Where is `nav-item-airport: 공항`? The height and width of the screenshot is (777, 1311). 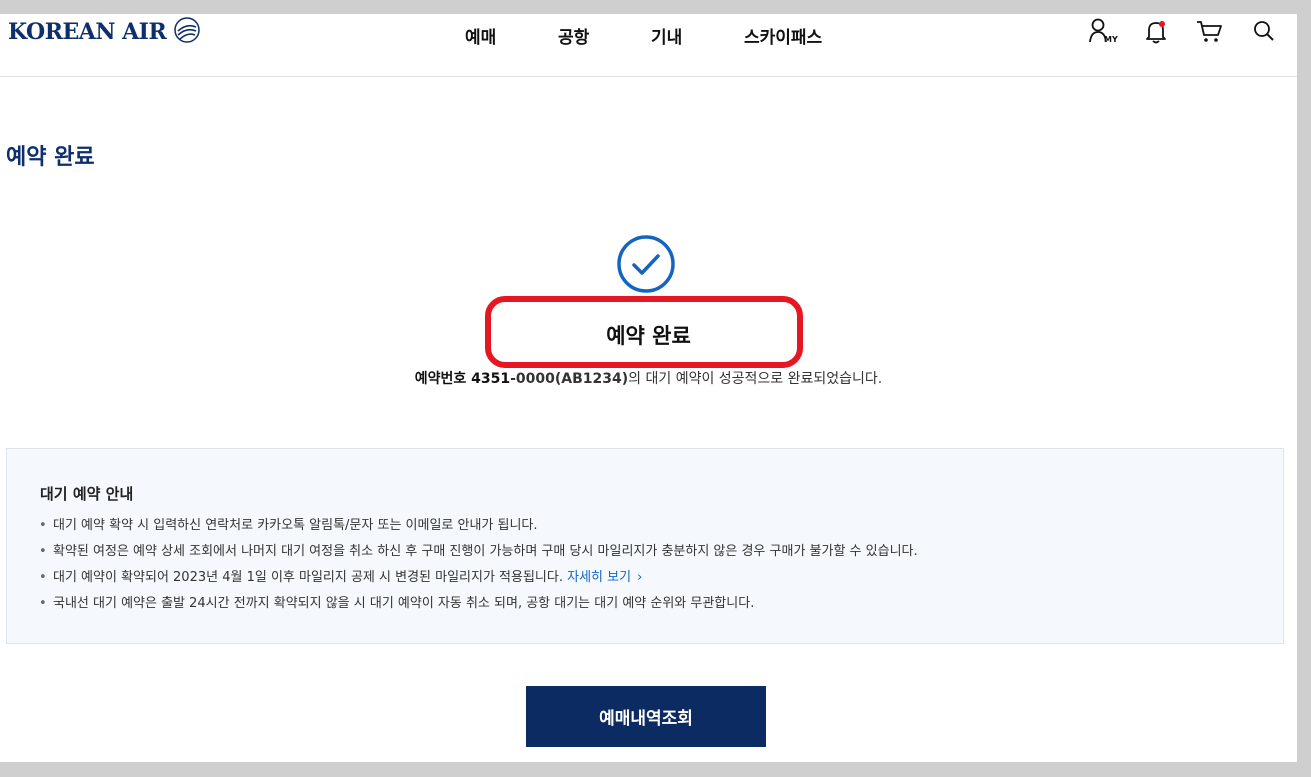
nav-item-airport: 공항 is located at coordinates (573, 35).